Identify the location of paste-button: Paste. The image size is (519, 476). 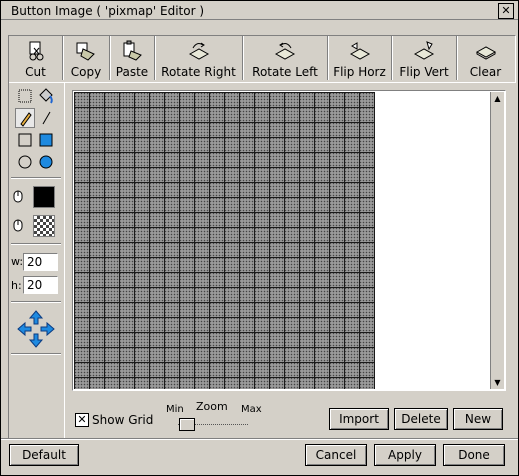
(132, 58).